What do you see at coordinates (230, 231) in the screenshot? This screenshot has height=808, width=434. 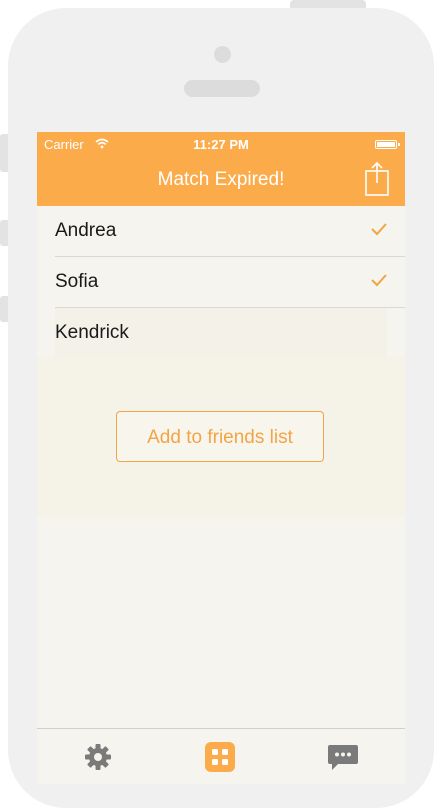 I see `list-item: Andrea` at bounding box center [230, 231].